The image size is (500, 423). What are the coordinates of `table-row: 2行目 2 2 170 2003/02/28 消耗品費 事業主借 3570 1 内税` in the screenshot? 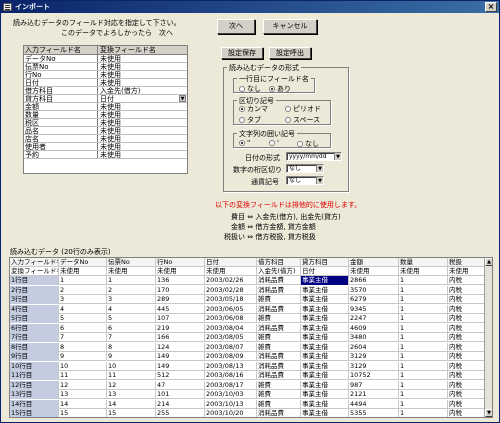 It's located at (251, 290).